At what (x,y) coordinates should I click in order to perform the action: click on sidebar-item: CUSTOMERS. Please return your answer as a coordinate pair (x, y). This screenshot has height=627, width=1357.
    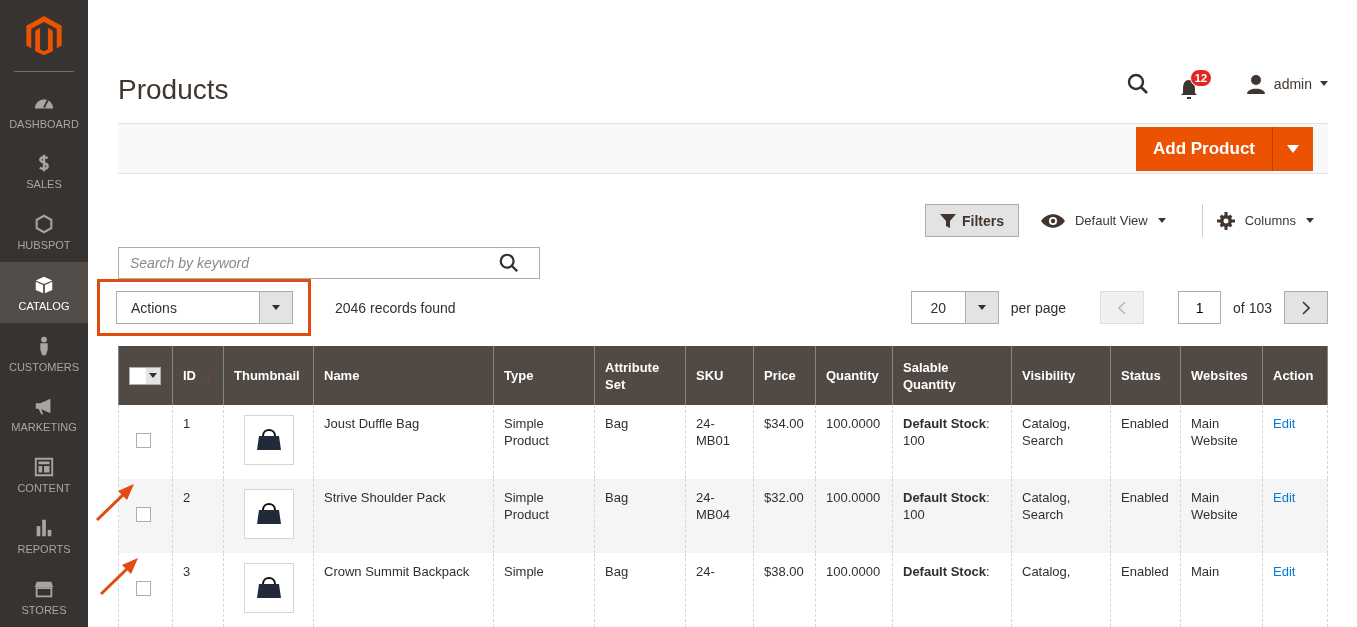
    Looking at the image, I should click on (44, 353).